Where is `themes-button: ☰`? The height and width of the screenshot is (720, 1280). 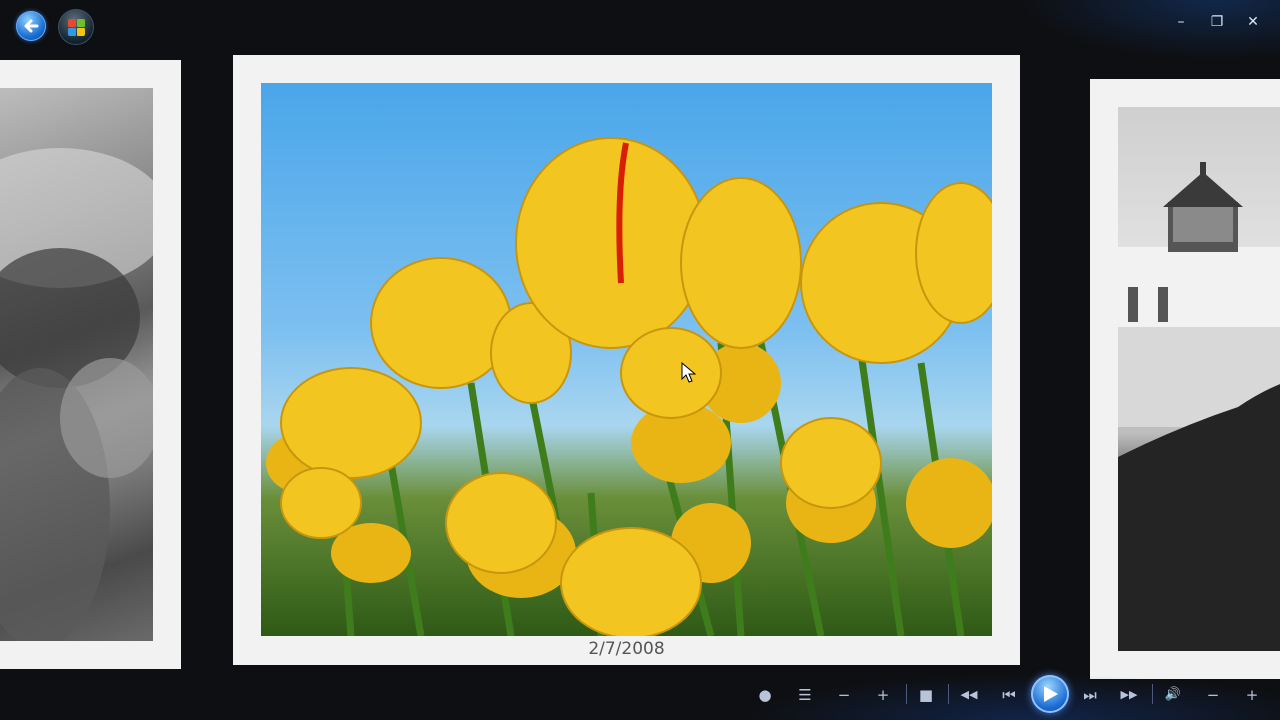
themes-button: ☰ is located at coordinates (805, 695).